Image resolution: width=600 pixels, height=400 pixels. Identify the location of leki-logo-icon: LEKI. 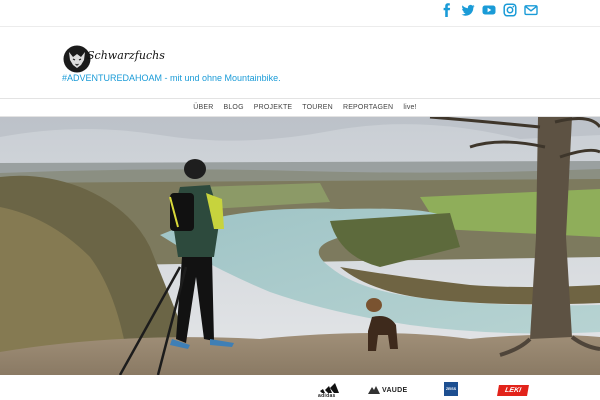
(513, 390).